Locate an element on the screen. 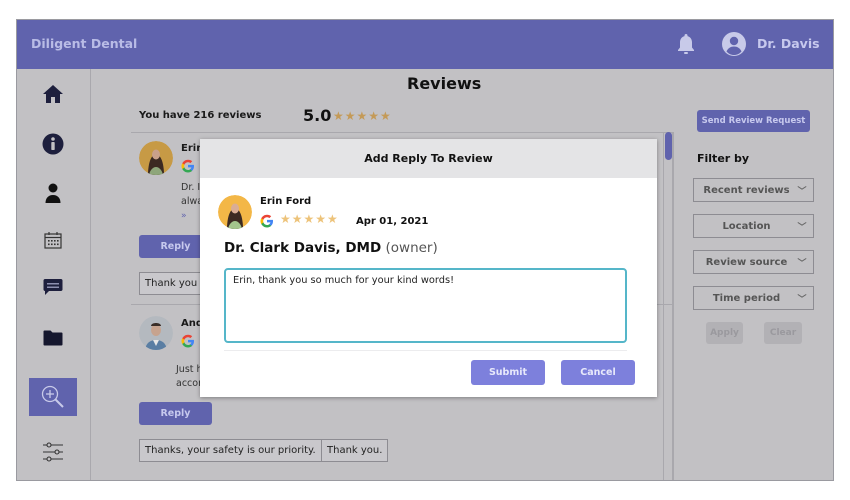  owner-label: Dr. Clark Davis, DMD (owner) is located at coordinates (331, 248).